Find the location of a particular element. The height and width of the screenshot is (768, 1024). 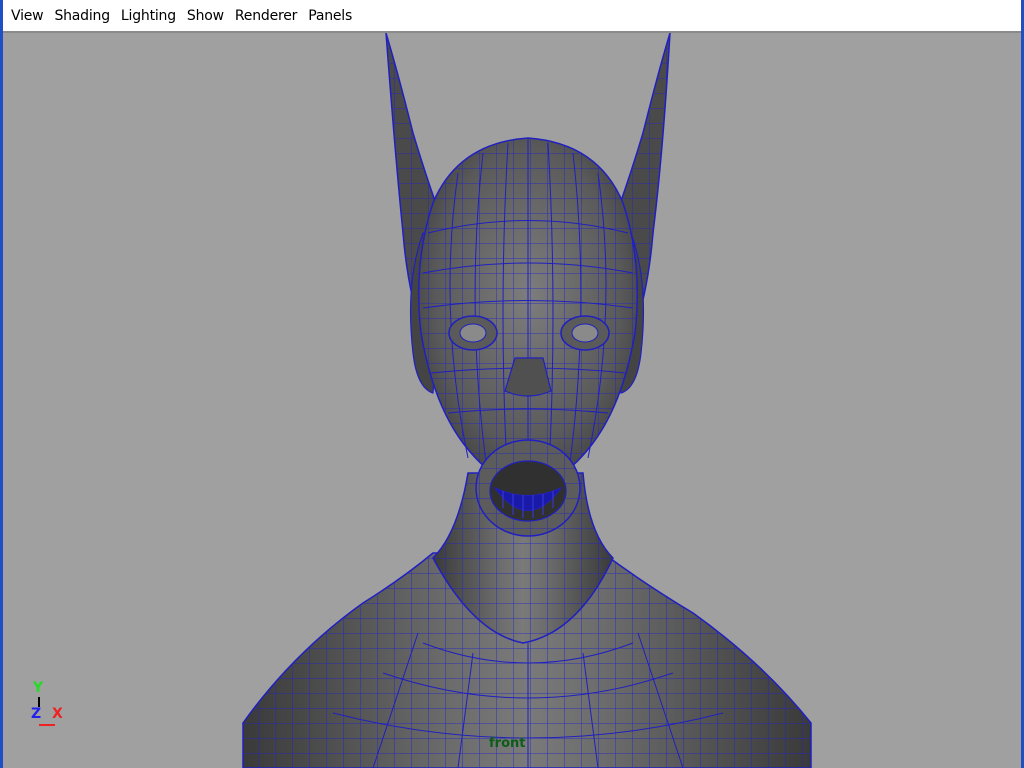

axis-z-label: Z is located at coordinates (36, 714).